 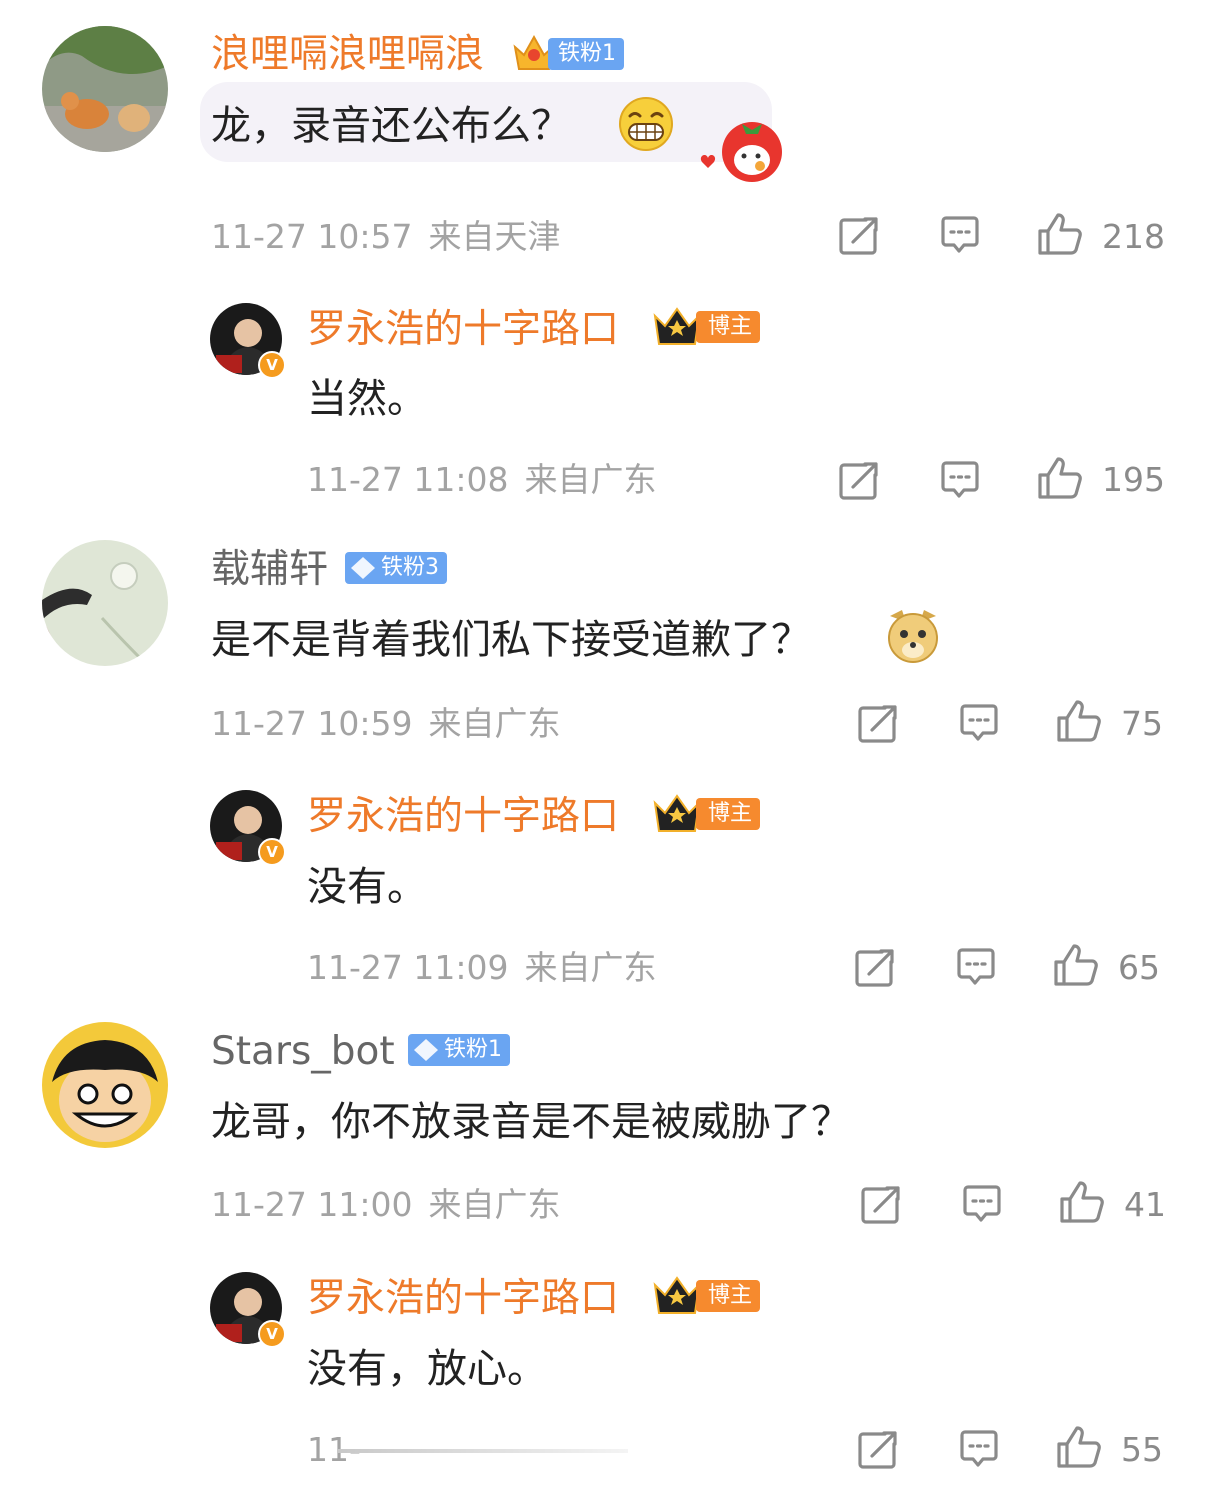 I want to click on comment-meta: 11-27 10:59 来自广东, so click(x=385, y=723).